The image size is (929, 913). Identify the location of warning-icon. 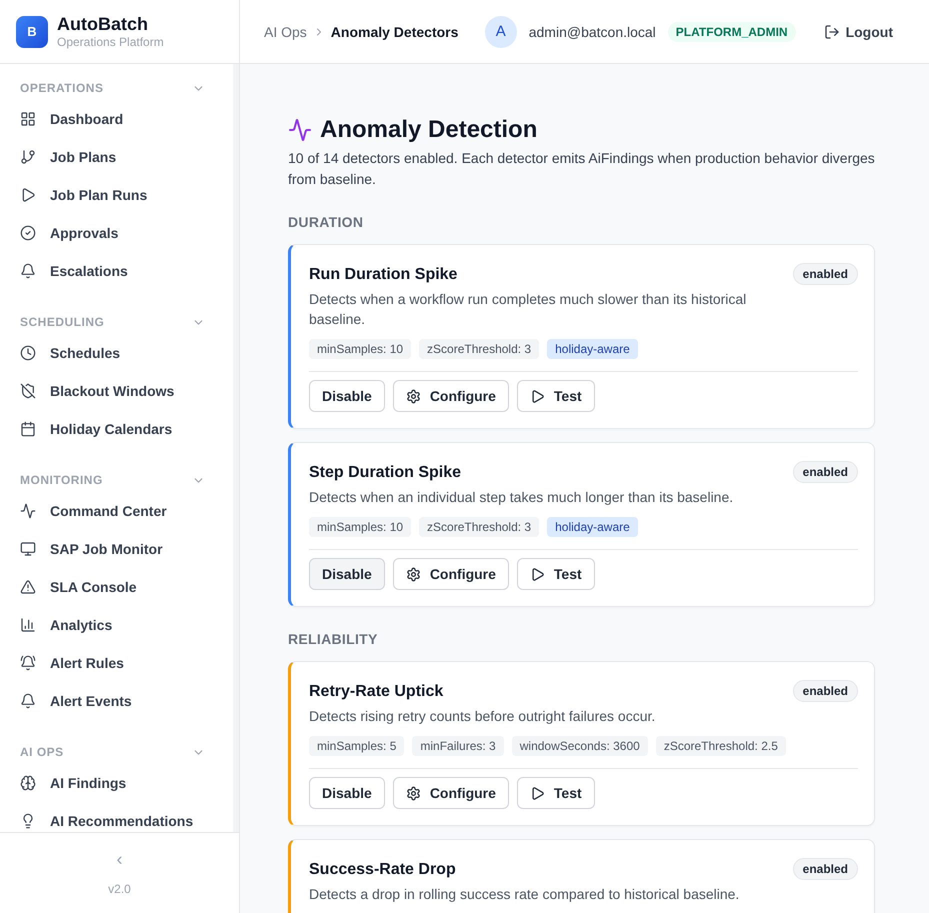
(28, 587).